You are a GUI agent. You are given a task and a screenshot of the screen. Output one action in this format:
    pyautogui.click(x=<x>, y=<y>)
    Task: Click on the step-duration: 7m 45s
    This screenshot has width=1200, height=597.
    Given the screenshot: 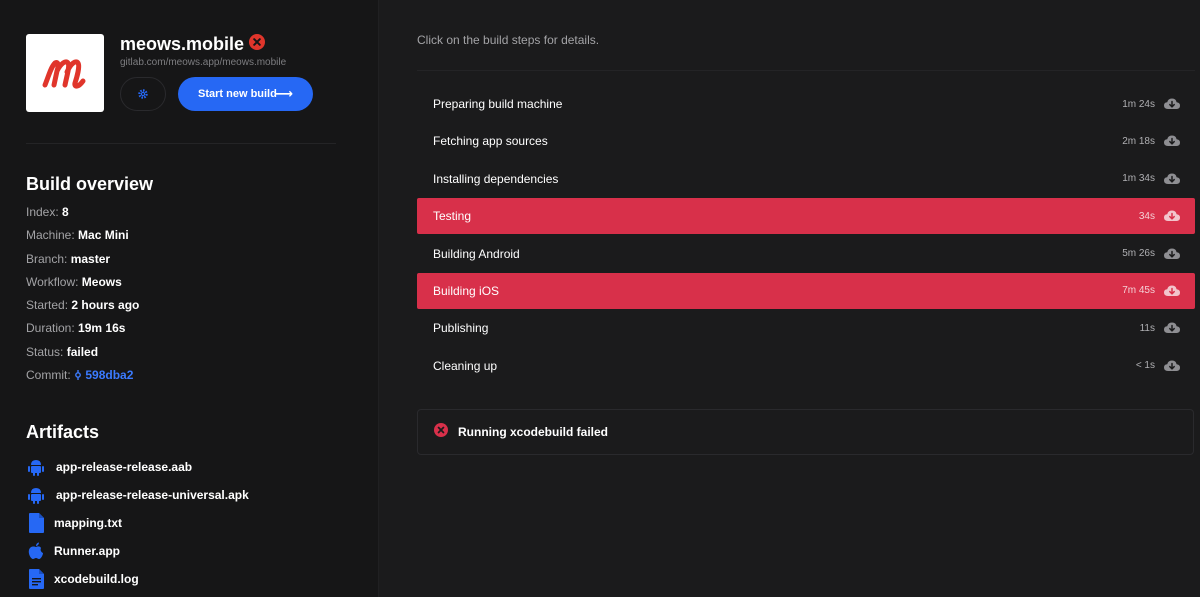 What is the action you would take?
    pyautogui.click(x=1138, y=291)
    